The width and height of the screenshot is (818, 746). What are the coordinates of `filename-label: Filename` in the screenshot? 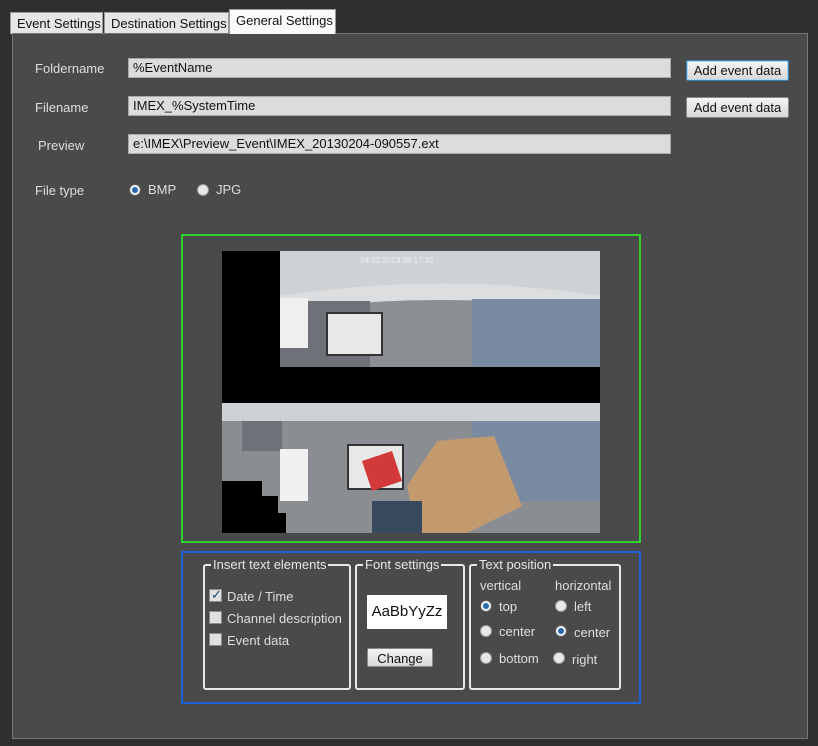 It's located at (62, 107).